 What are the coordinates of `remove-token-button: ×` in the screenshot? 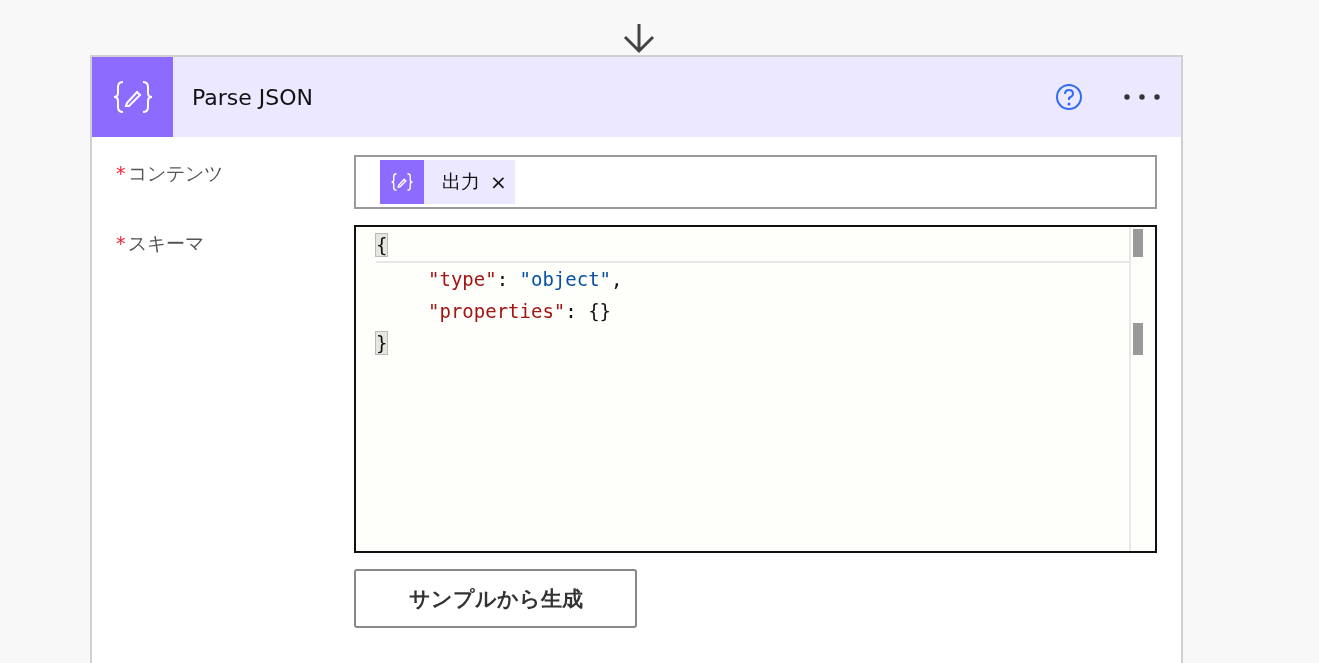 It's located at (498, 182).